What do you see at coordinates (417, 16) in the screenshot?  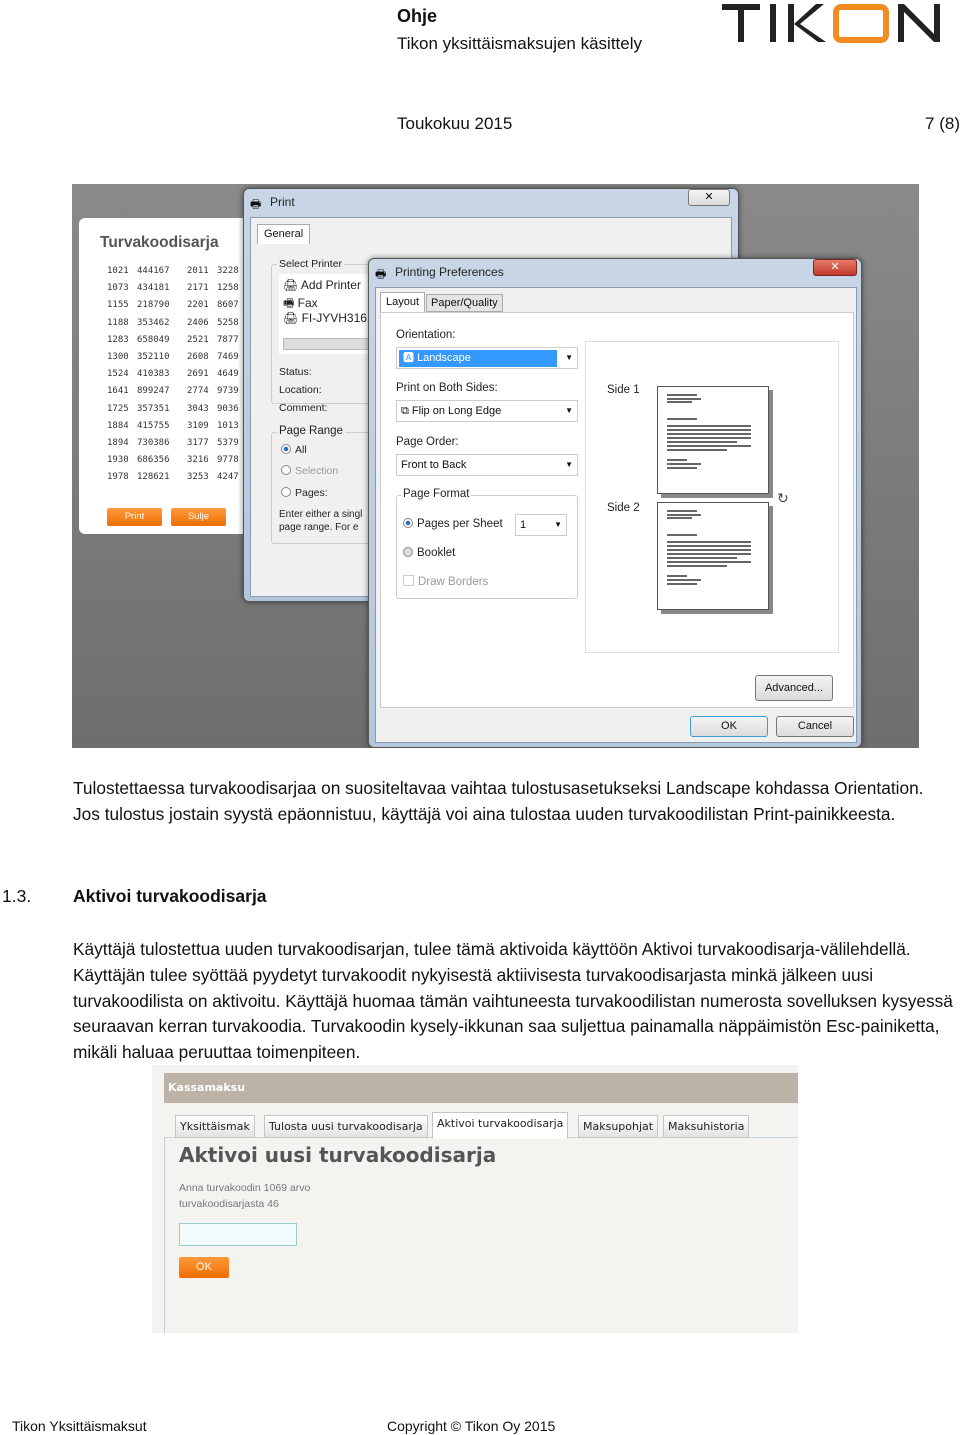 I see `doc-title: Ohje` at bounding box center [417, 16].